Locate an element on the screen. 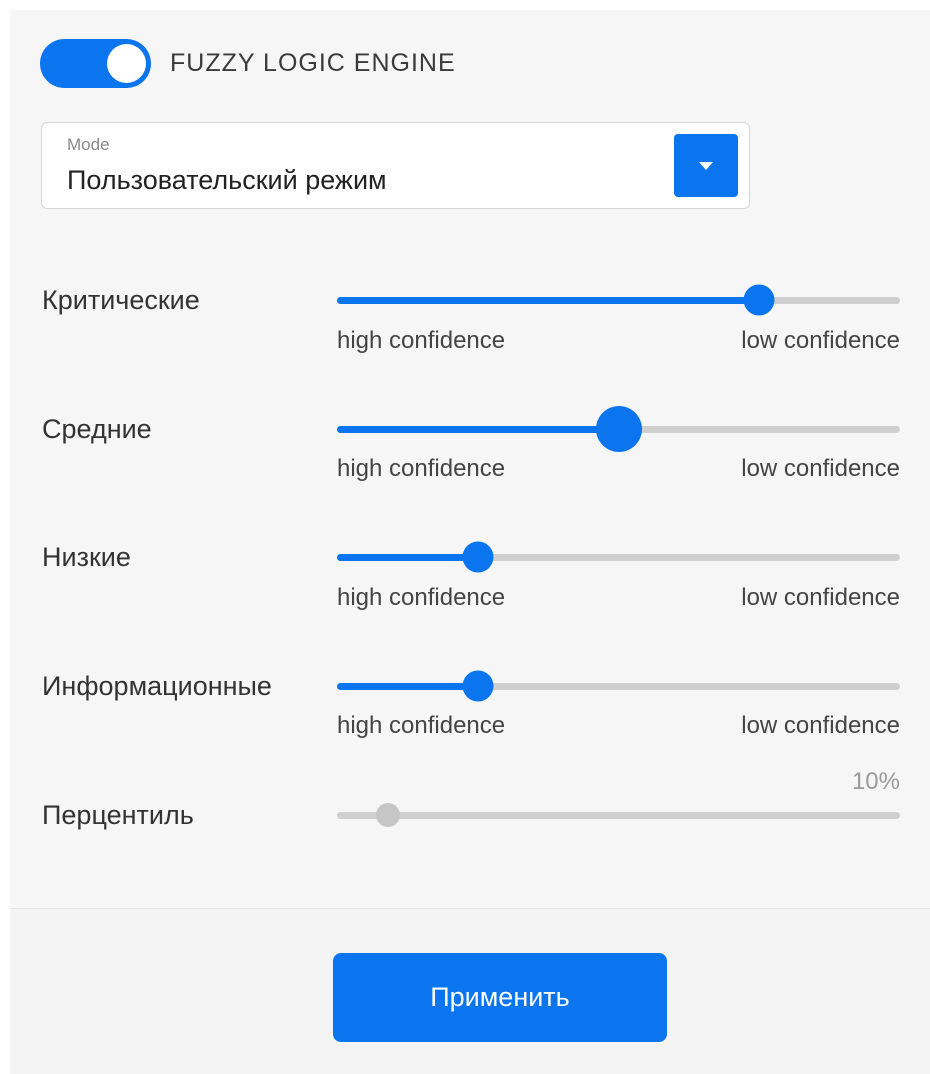 The width and height of the screenshot is (930, 1074). slider-label-info: Информационные is located at coordinates (157, 686).